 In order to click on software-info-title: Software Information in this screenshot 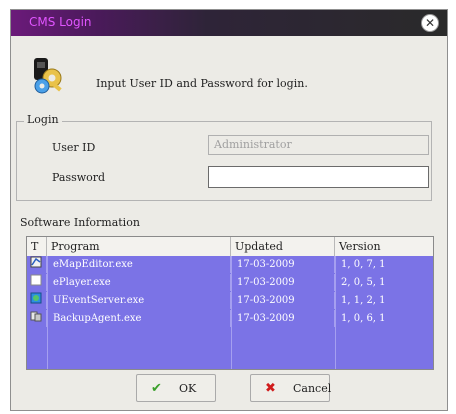, I will do `click(80, 222)`.